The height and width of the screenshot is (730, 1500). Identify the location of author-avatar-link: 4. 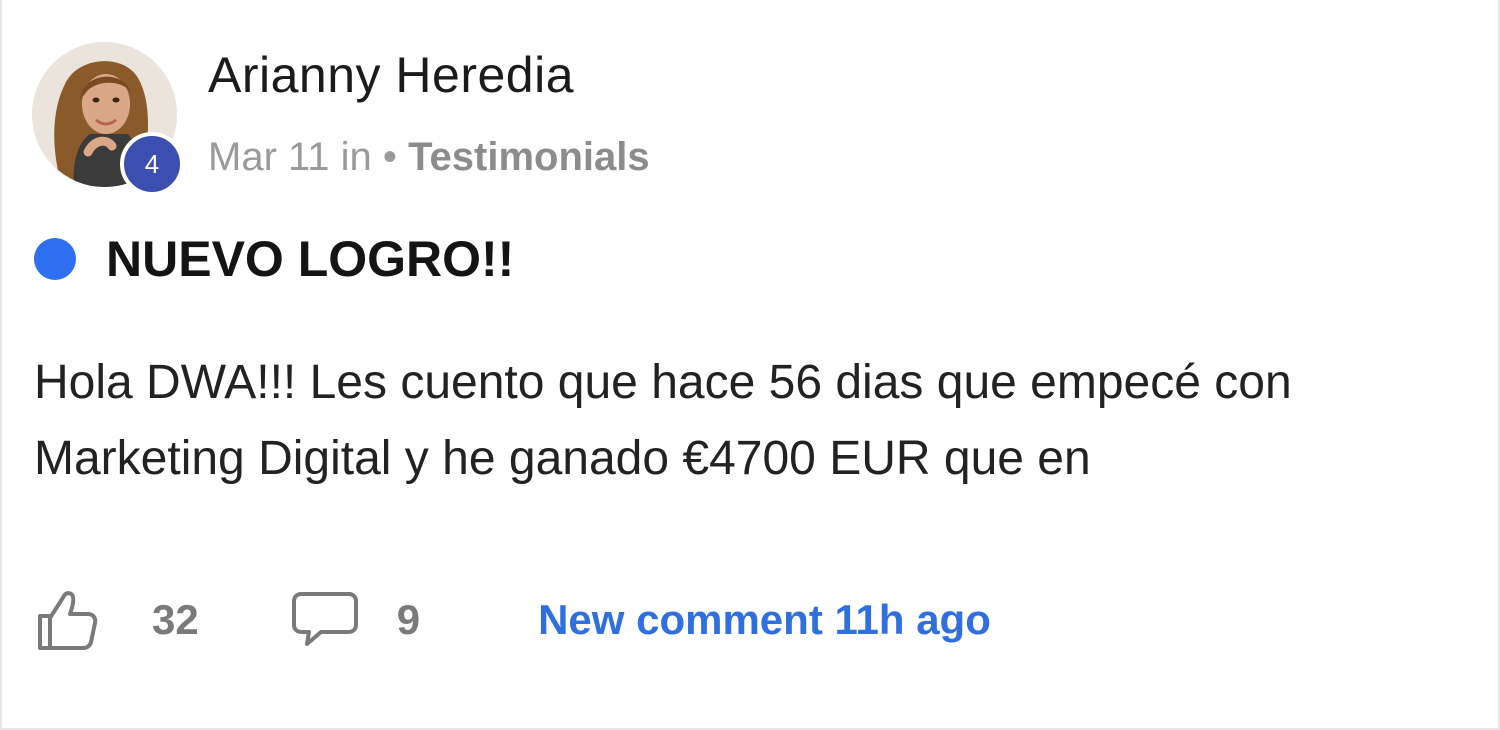
(108, 119).